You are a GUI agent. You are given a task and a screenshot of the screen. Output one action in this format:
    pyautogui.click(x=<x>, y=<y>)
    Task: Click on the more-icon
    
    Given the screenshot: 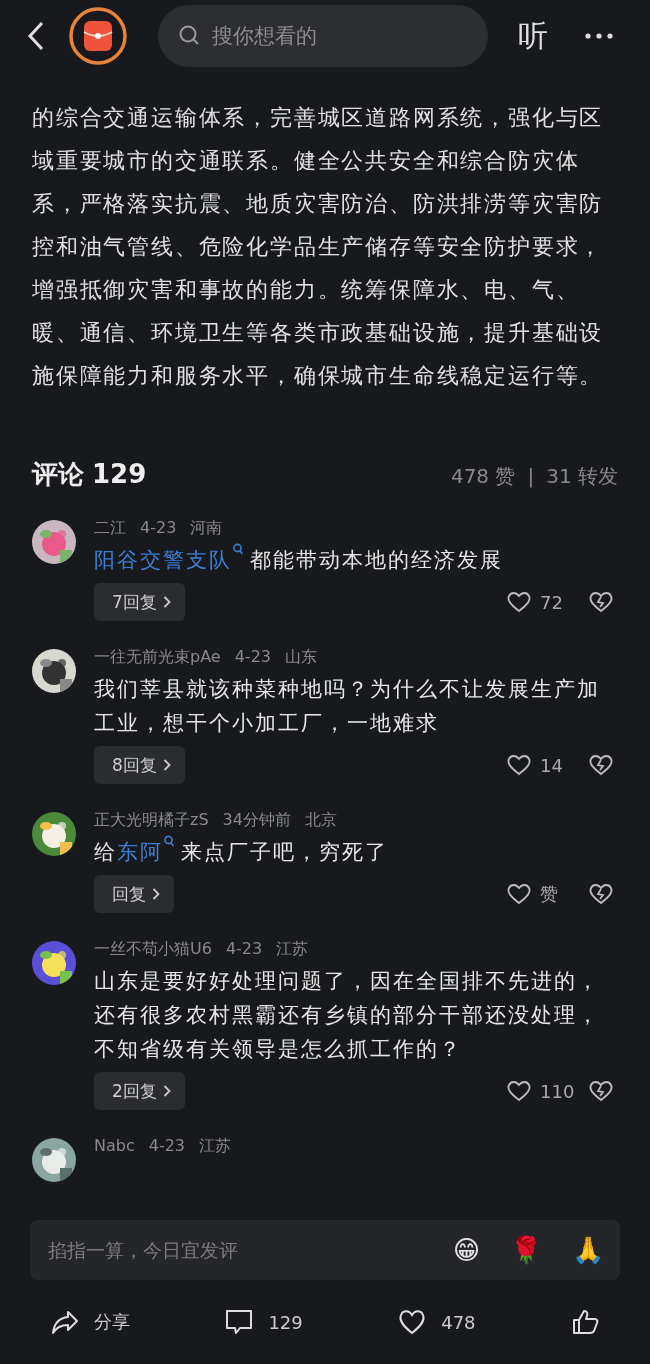 What is the action you would take?
    pyautogui.click(x=599, y=36)
    